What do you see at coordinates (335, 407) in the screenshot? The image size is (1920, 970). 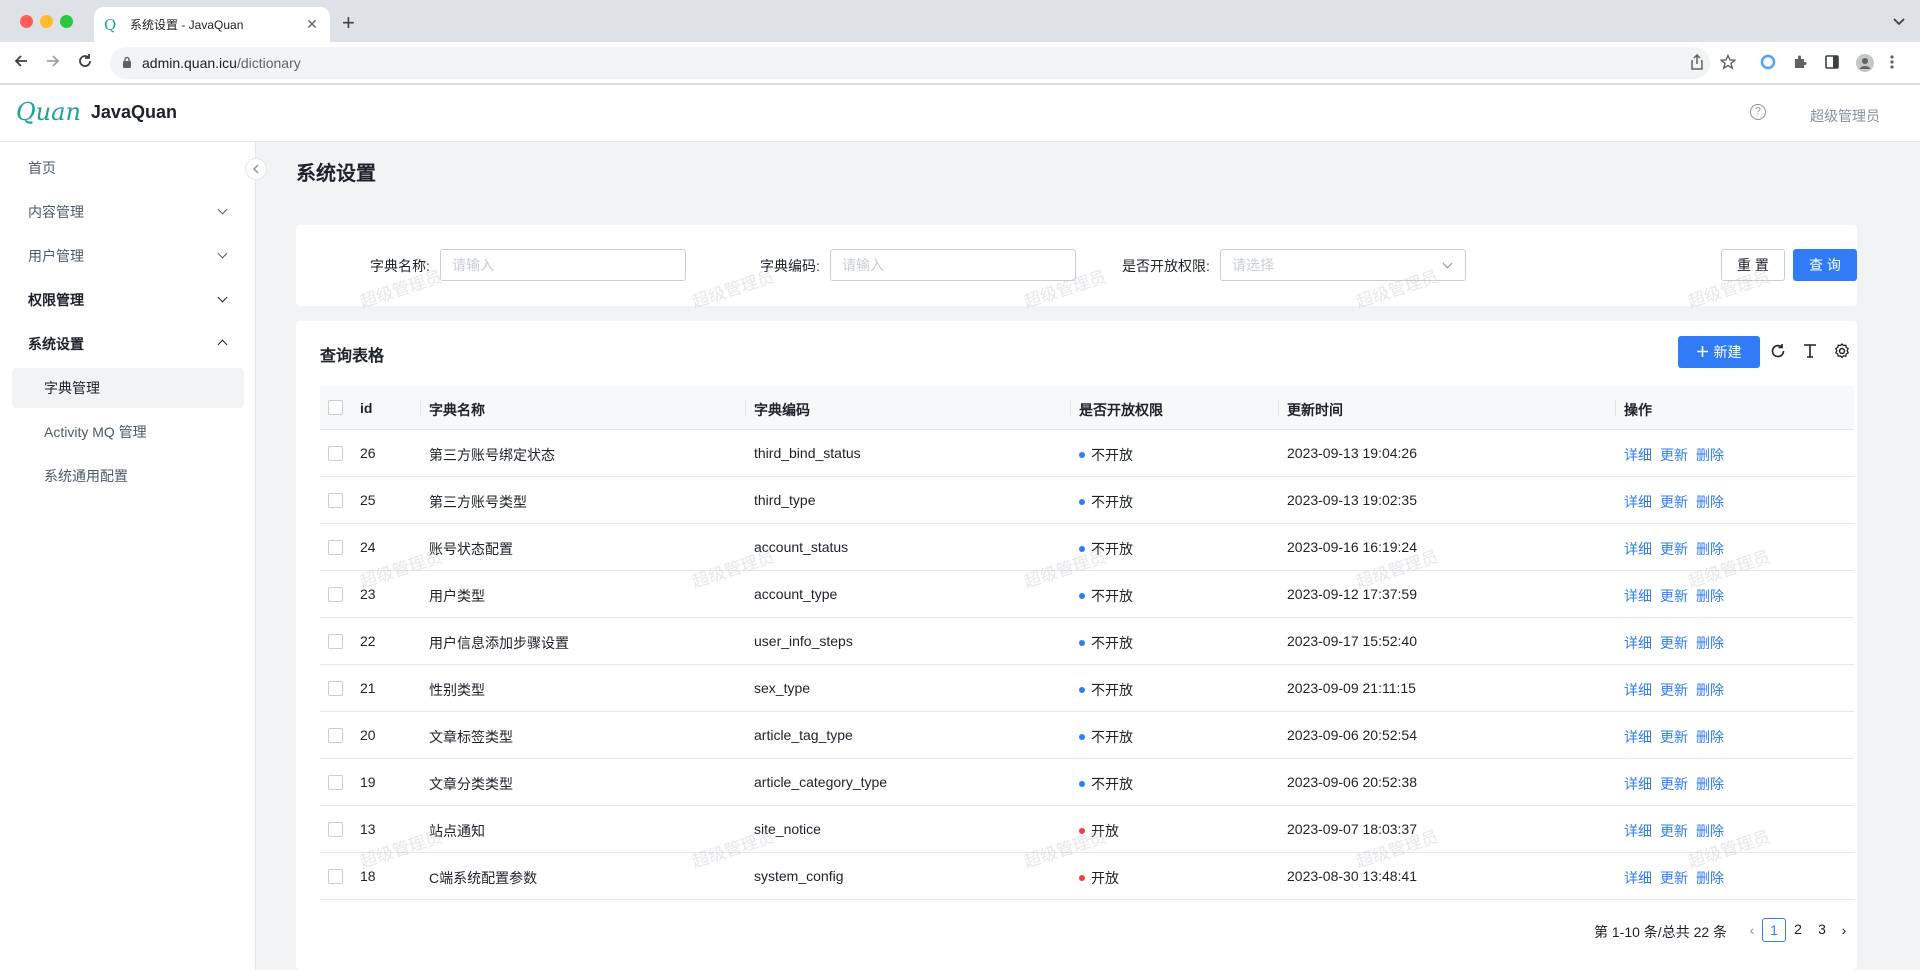 I see `select-all-checkbox` at bounding box center [335, 407].